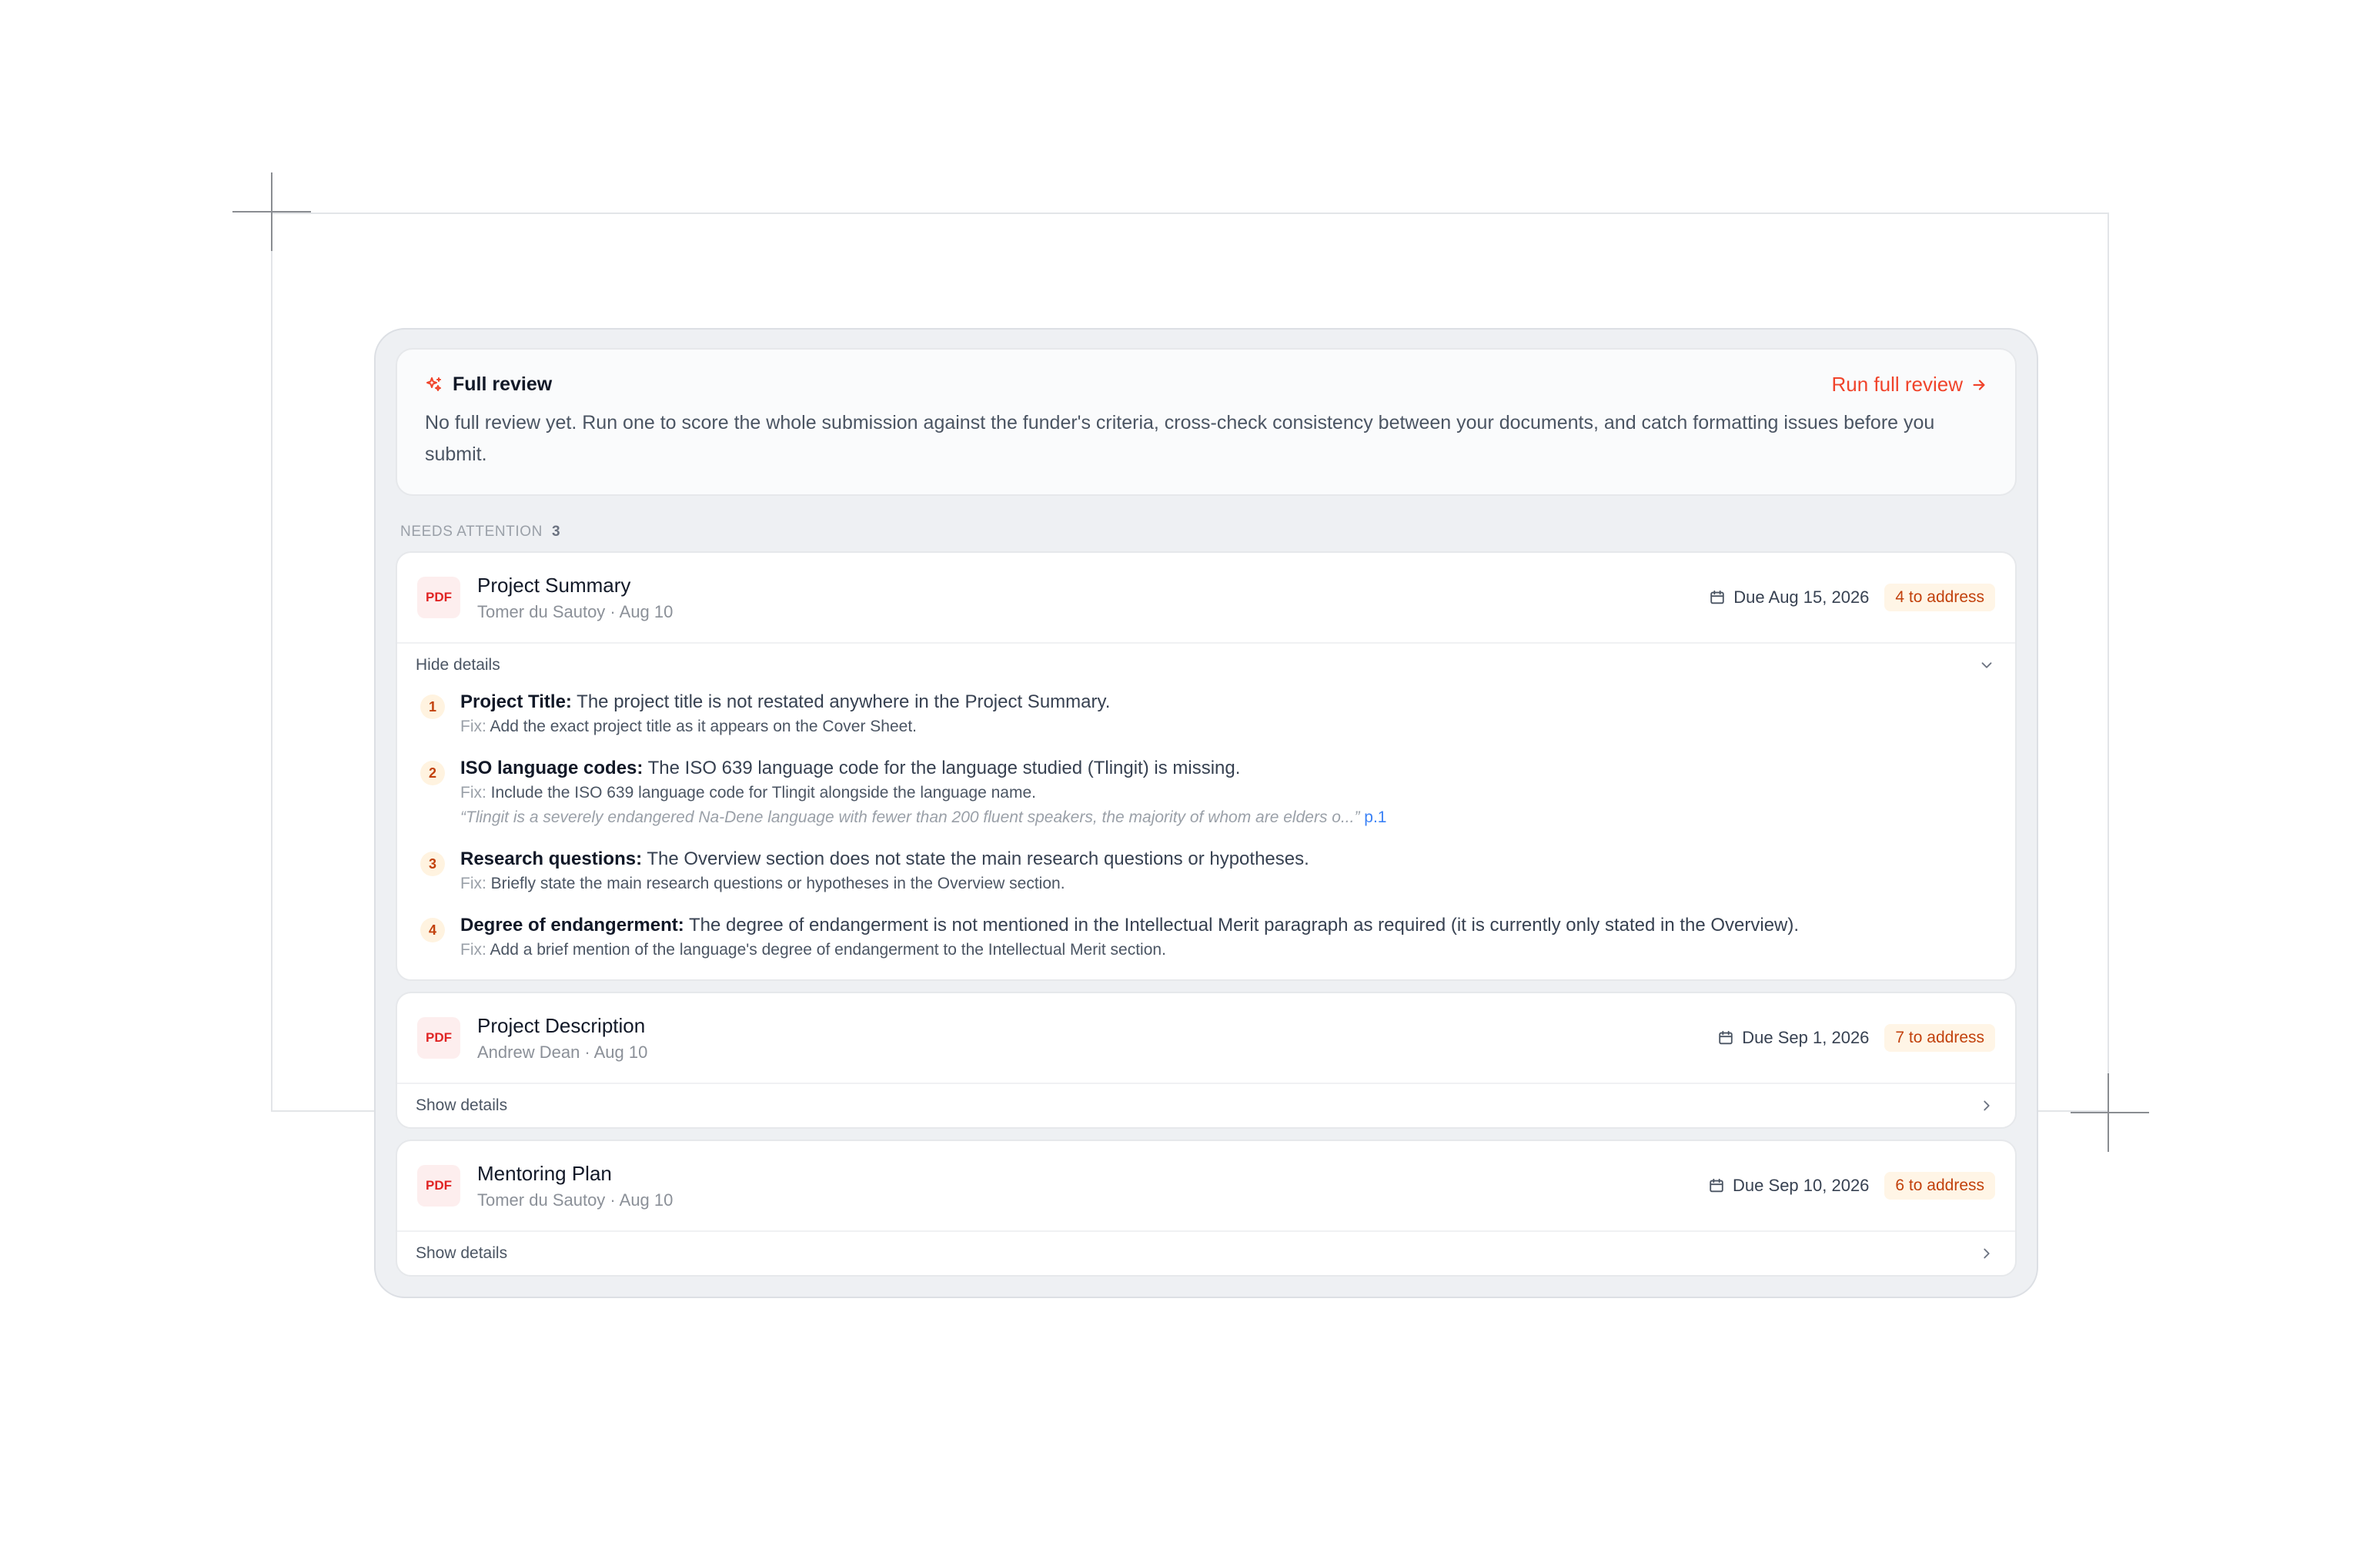 The height and width of the screenshot is (1543, 2380). What do you see at coordinates (1940, 597) in the screenshot?
I see `to-address-badge: 4 to address` at bounding box center [1940, 597].